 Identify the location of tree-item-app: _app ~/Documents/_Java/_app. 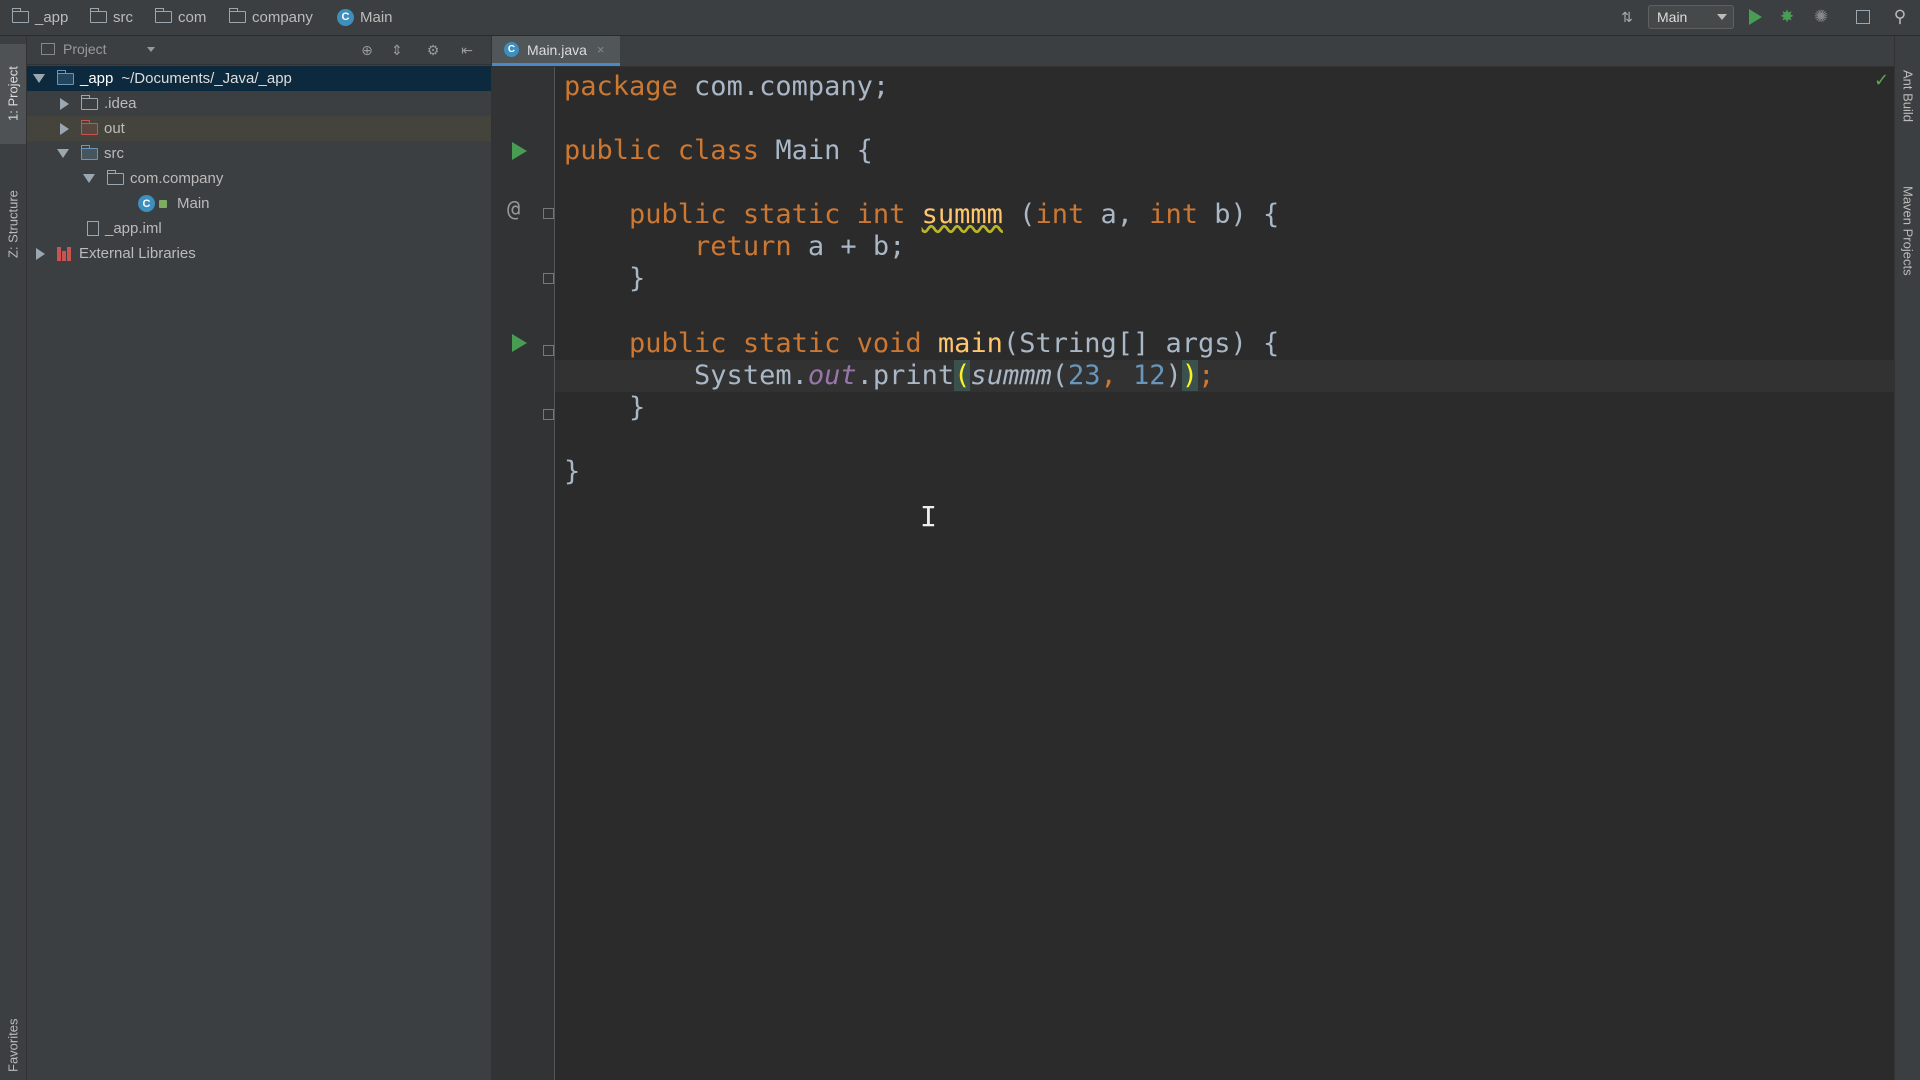
(259, 78).